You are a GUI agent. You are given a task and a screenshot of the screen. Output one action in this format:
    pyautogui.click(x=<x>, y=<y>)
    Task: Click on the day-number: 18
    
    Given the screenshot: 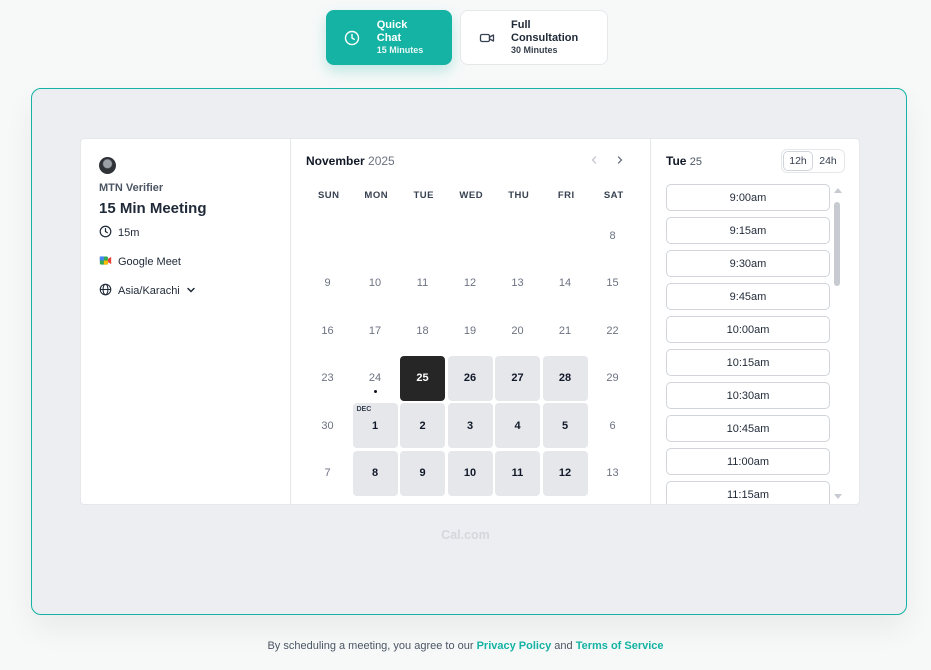 What is the action you would take?
    pyautogui.click(x=422, y=330)
    